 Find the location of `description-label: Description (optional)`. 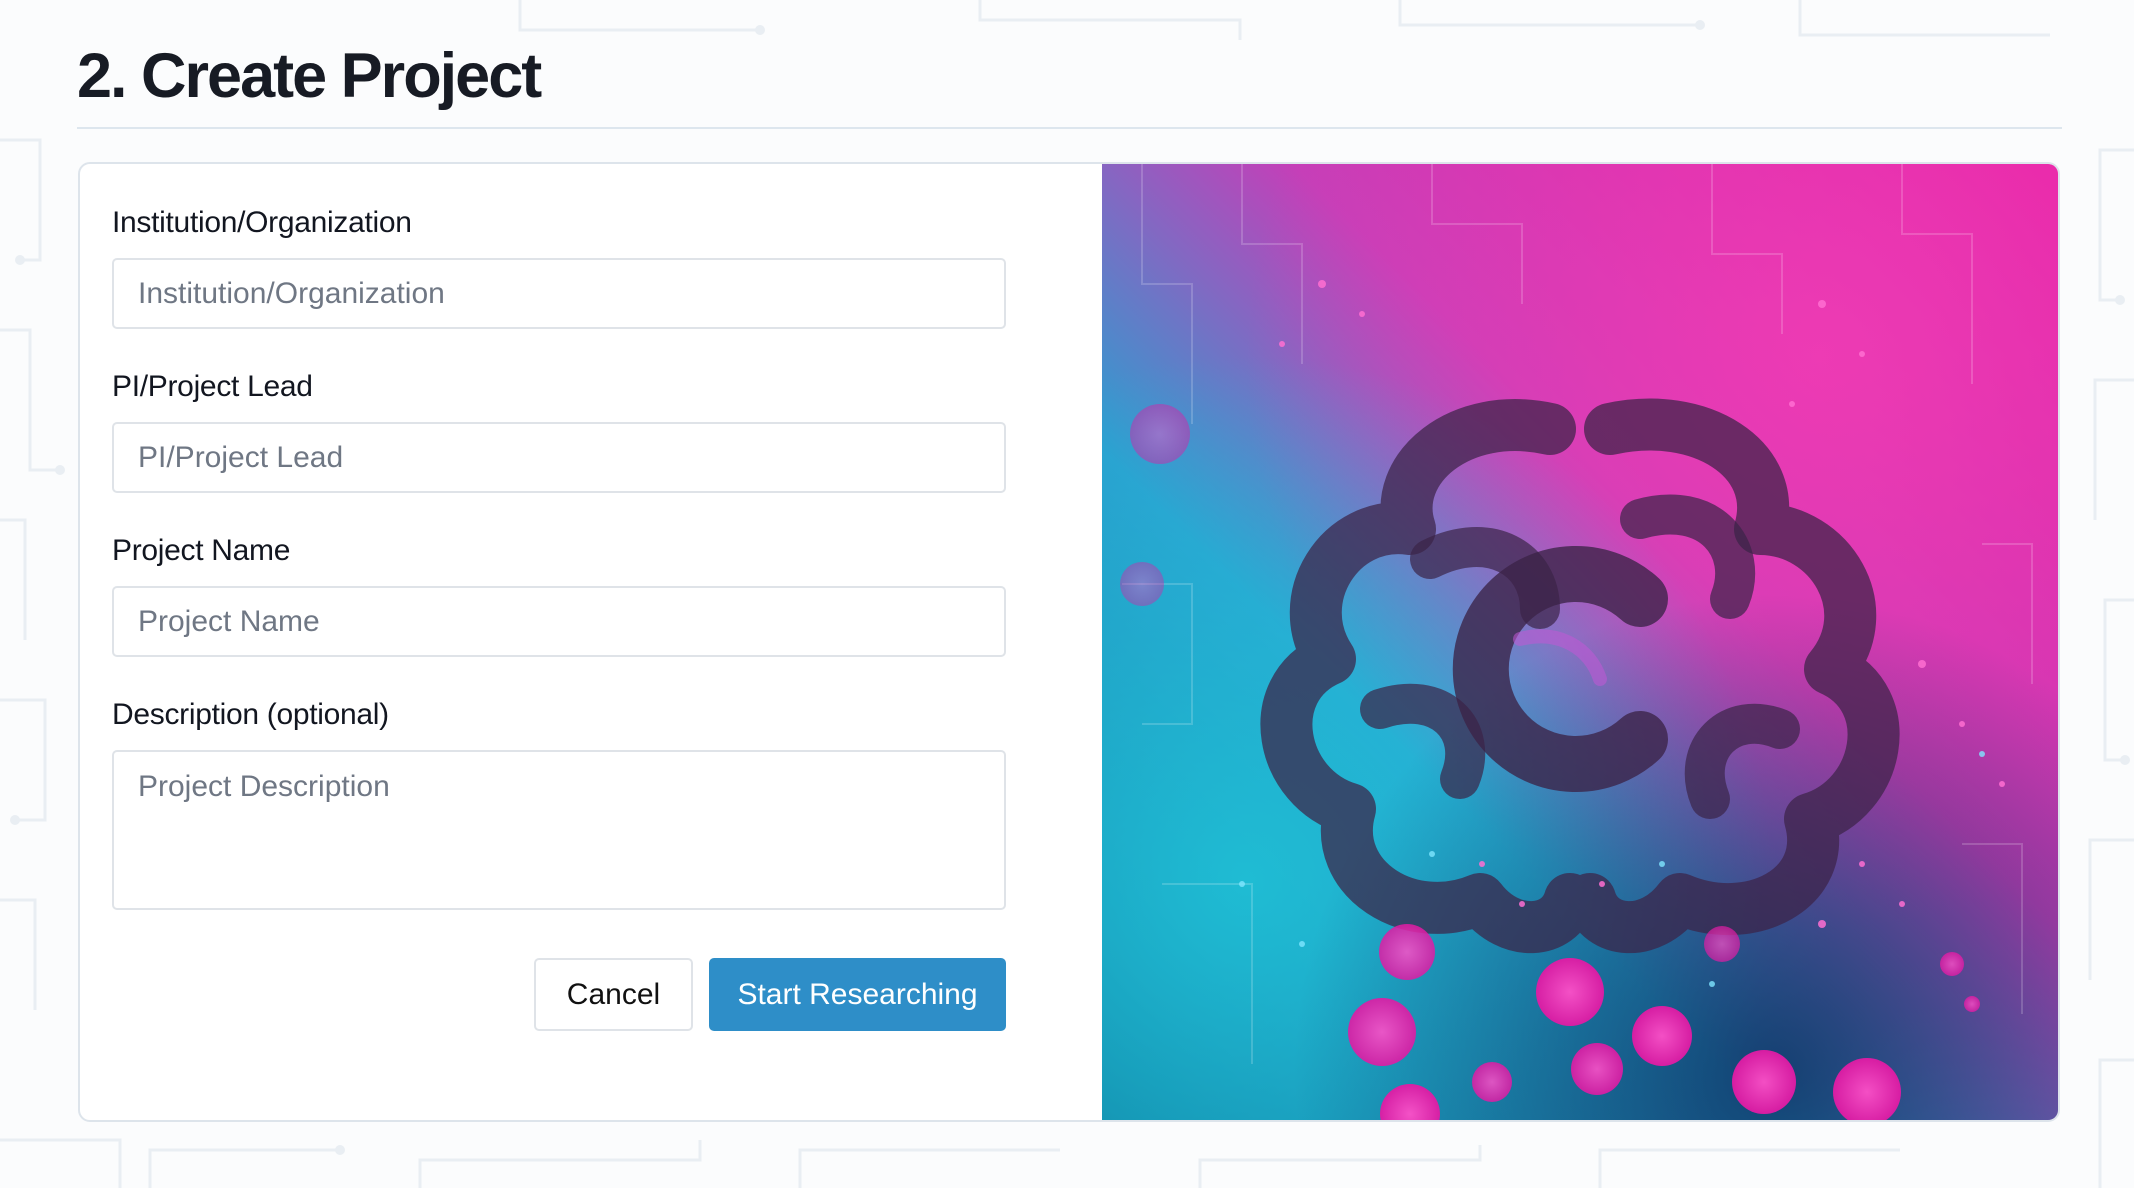

description-label: Description (optional) is located at coordinates (250, 714).